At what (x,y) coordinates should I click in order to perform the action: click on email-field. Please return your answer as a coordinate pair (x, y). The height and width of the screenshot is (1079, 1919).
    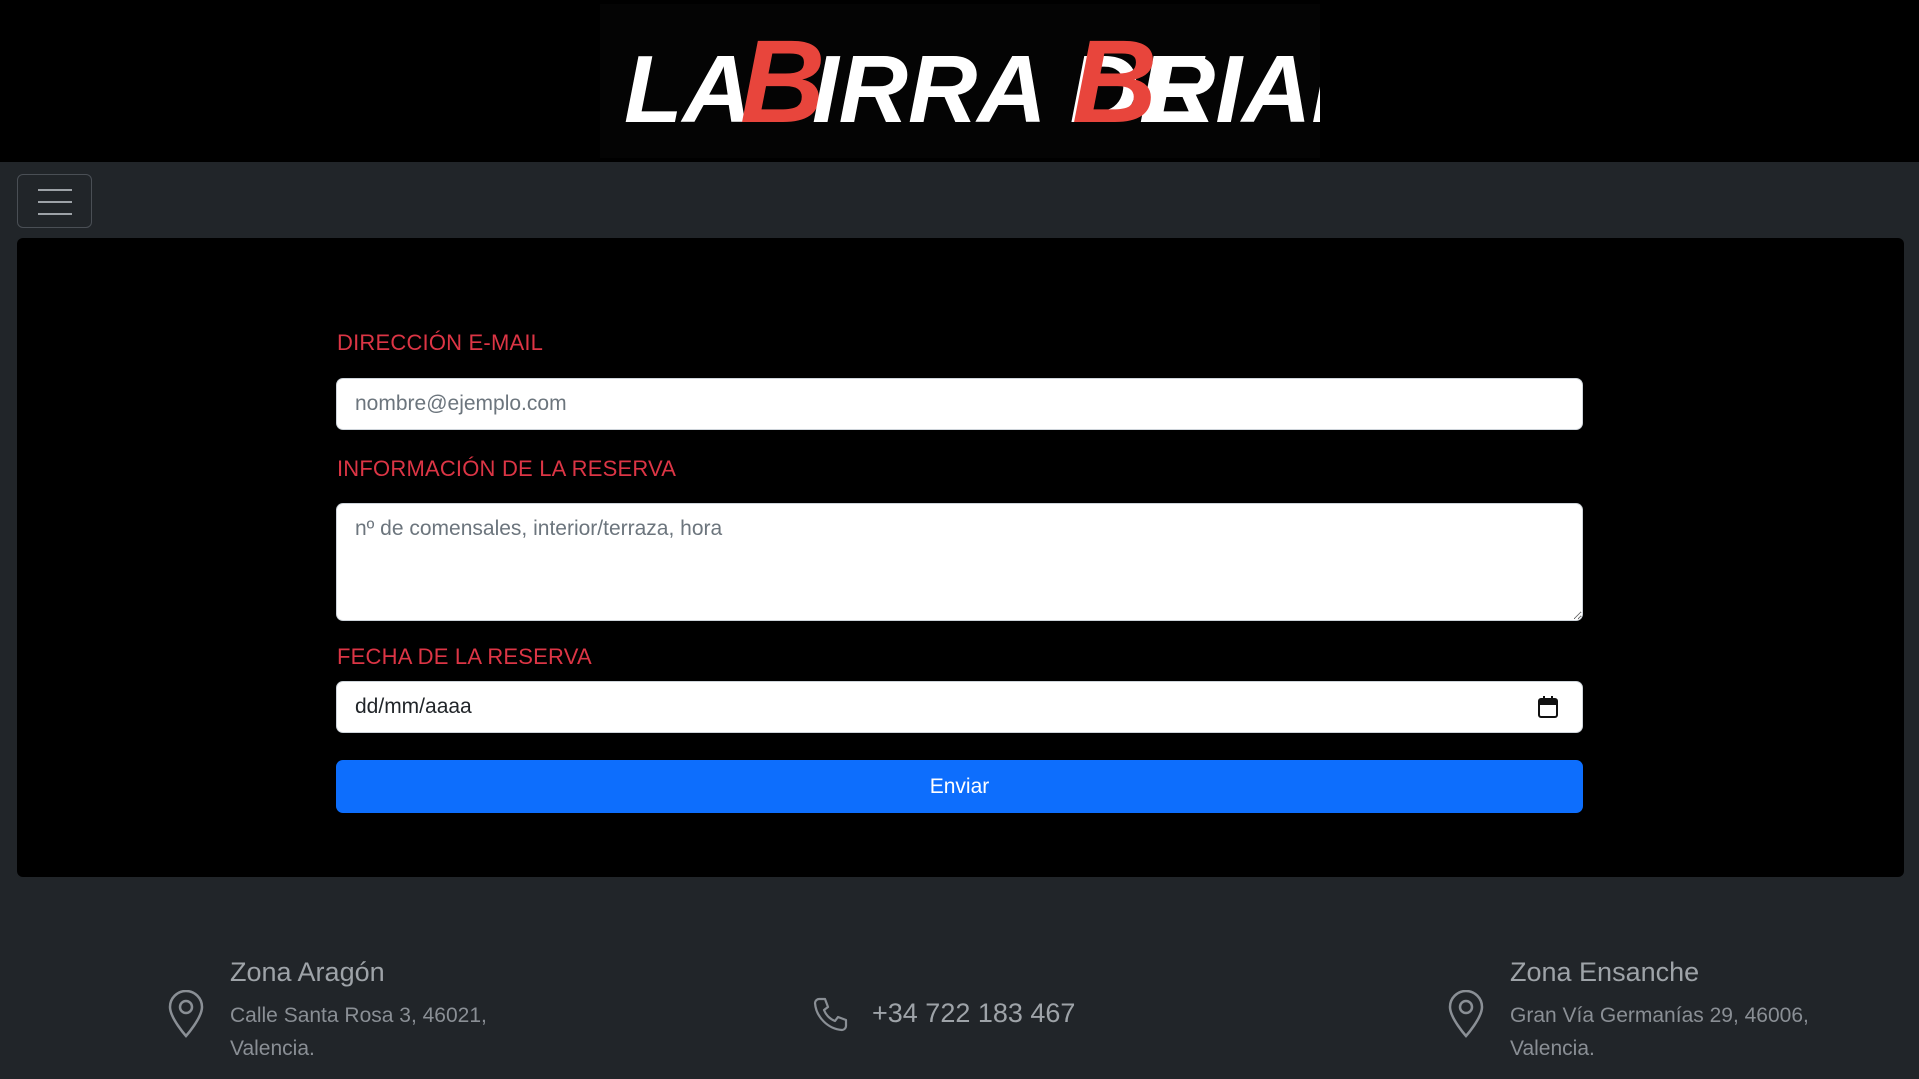
    Looking at the image, I should click on (959, 404).